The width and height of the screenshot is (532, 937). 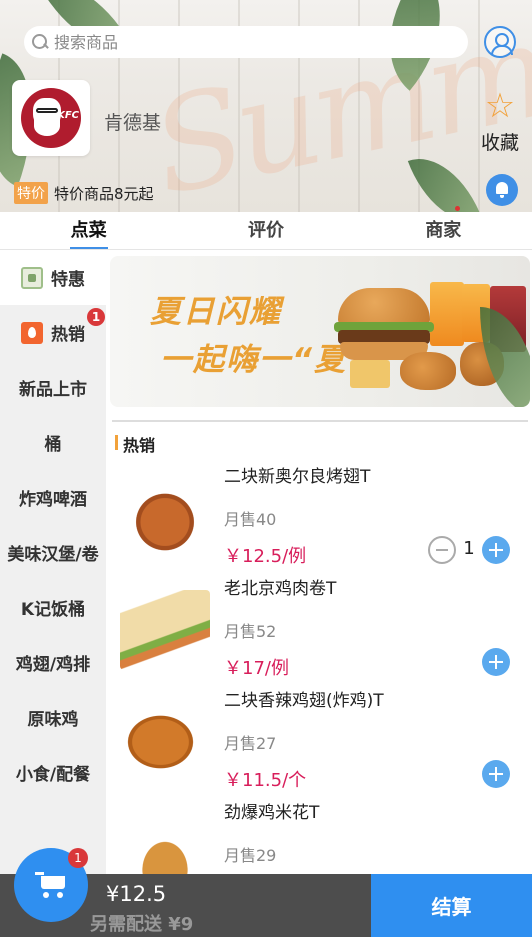 What do you see at coordinates (500, 42) in the screenshot?
I see `user-icon` at bounding box center [500, 42].